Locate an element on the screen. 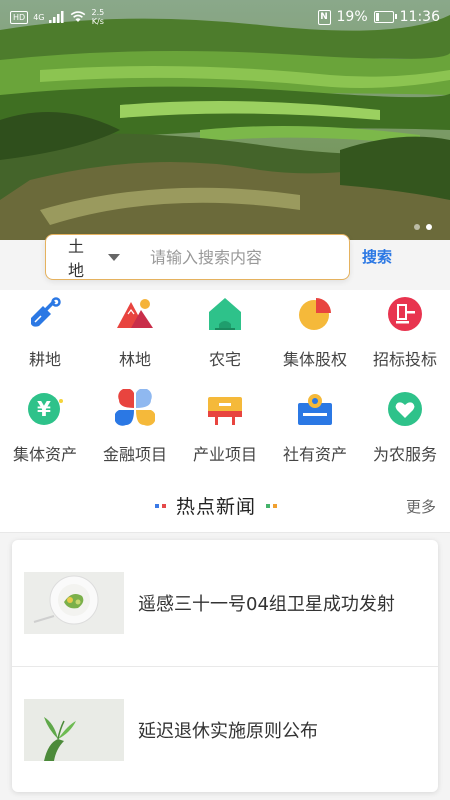 This screenshot has height=800, width=450. four-petal-icon is located at coordinates (135, 409).